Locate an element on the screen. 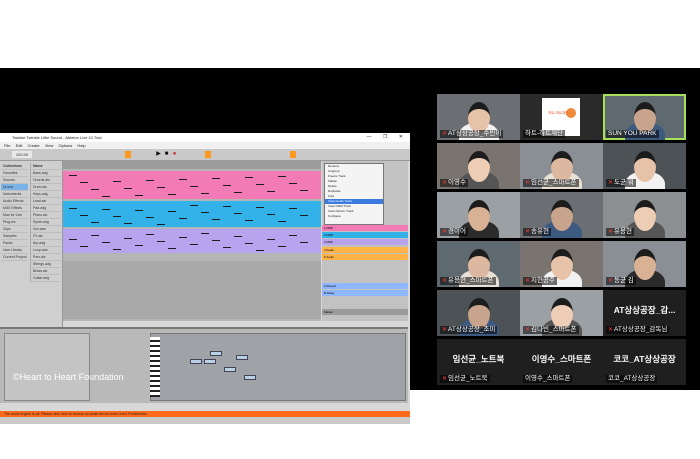 This screenshot has width=700, height=459. loop-icon is located at coordinates (293, 154).